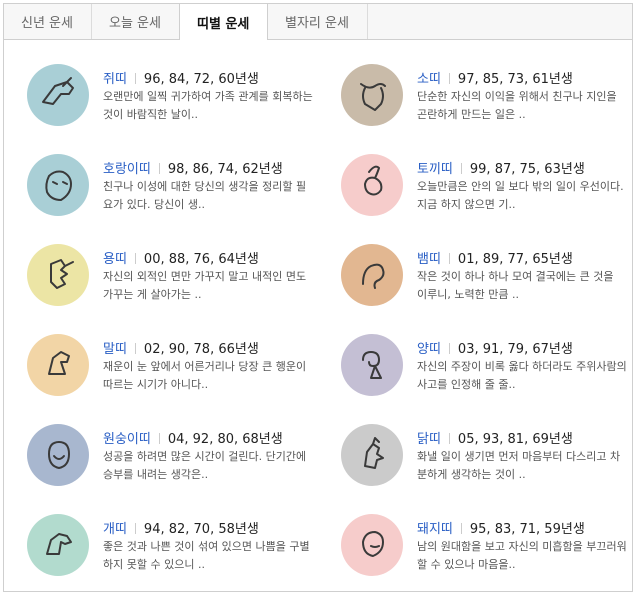 Image resolution: width=638 pixels, height=598 pixels. Describe the element at coordinates (205, 285) in the screenshot. I see `zodiac-desc: 자신의 외적인 면만 가꾸지 말고 내적인 면도 가꾸는 게 살아가는 ..` at that location.